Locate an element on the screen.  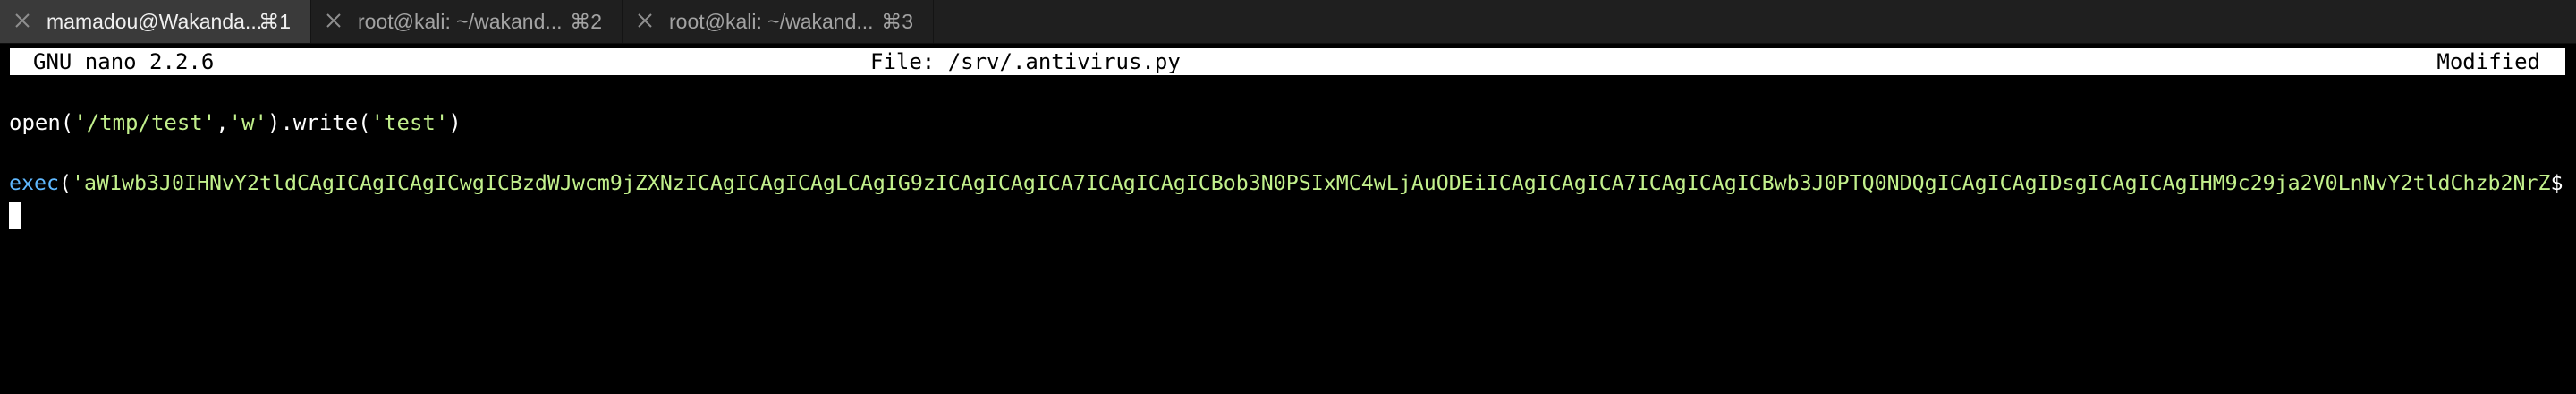
code-token: ) is located at coordinates (455, 123).